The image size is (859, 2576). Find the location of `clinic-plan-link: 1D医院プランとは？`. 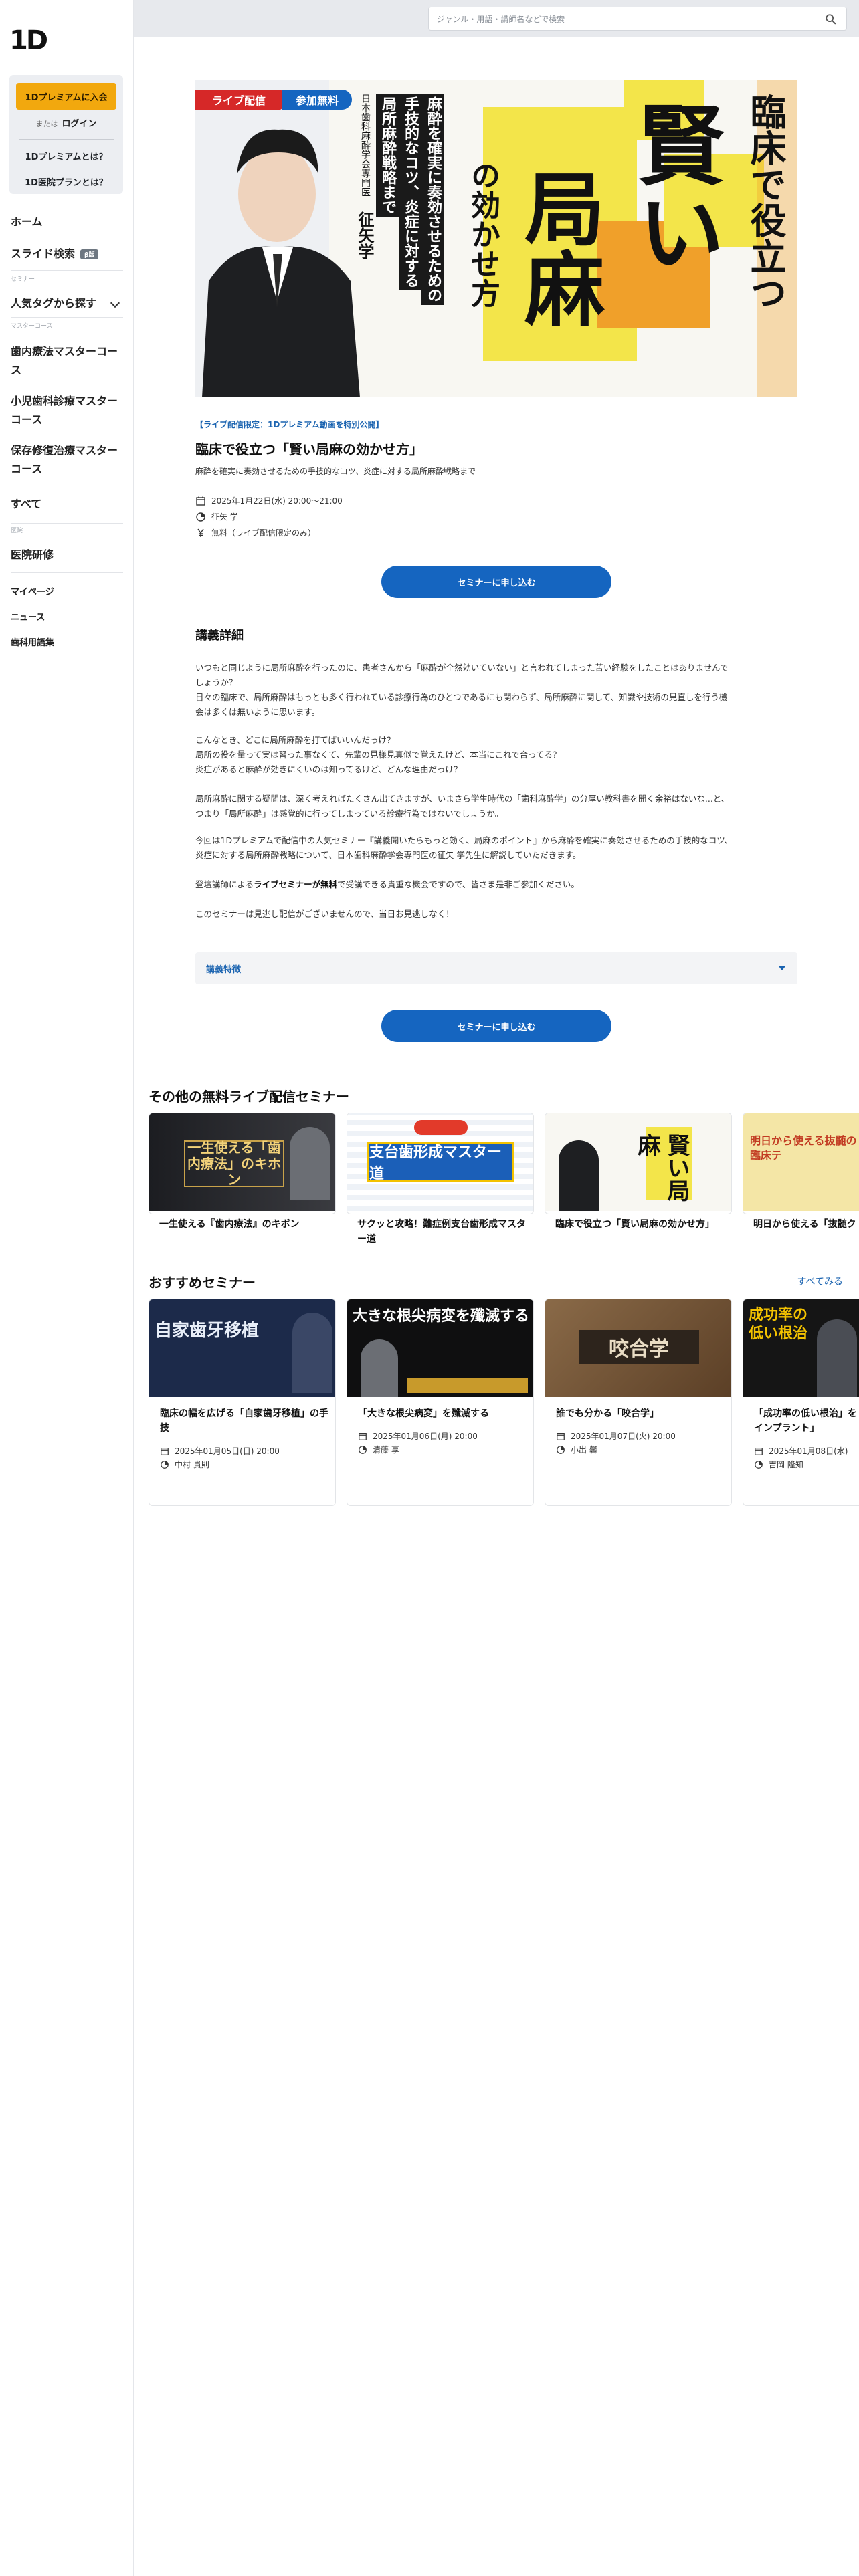

clinic-plan-link: 1D医院プランとは？ is located at coordinates (66, 182).